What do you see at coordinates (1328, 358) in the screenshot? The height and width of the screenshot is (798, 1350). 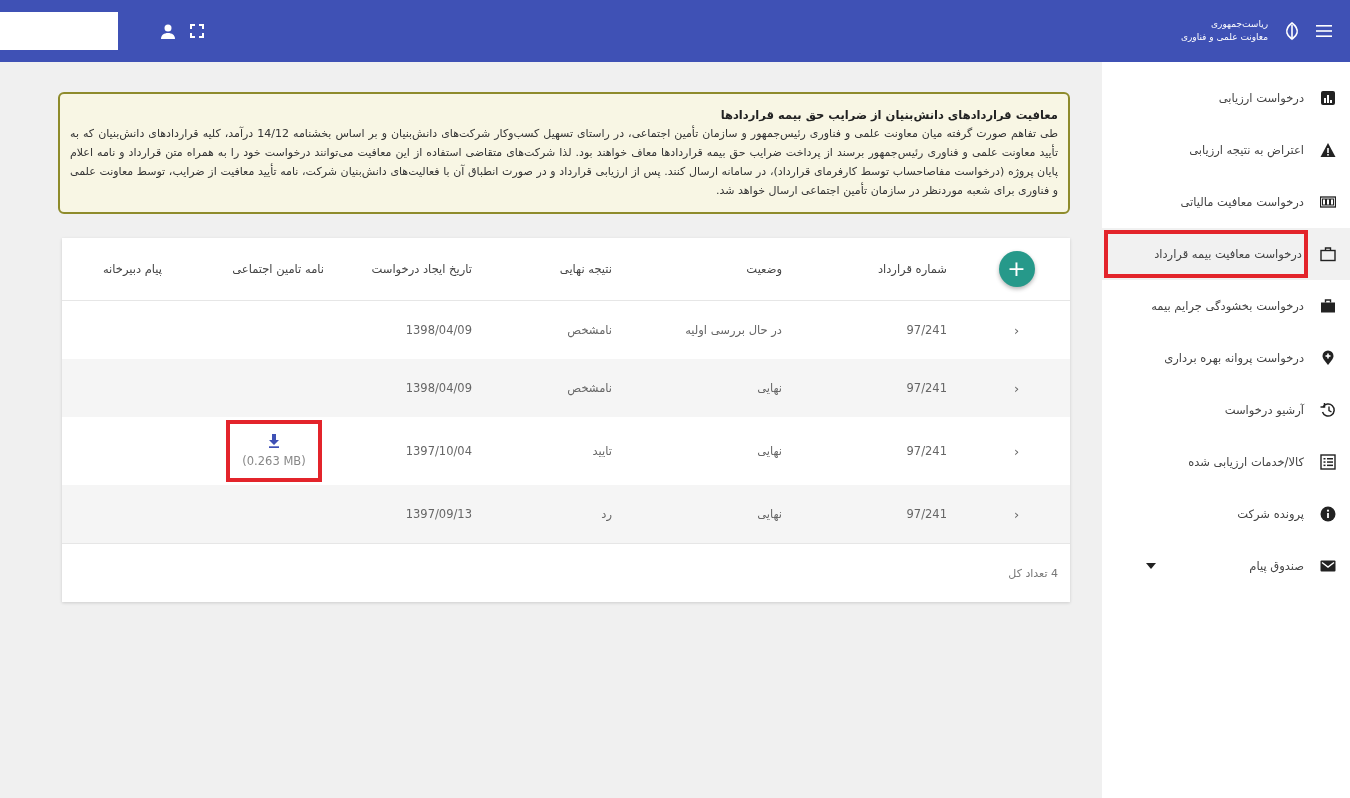 I see `map-pin-icon` at bounding box center [1328, 358].